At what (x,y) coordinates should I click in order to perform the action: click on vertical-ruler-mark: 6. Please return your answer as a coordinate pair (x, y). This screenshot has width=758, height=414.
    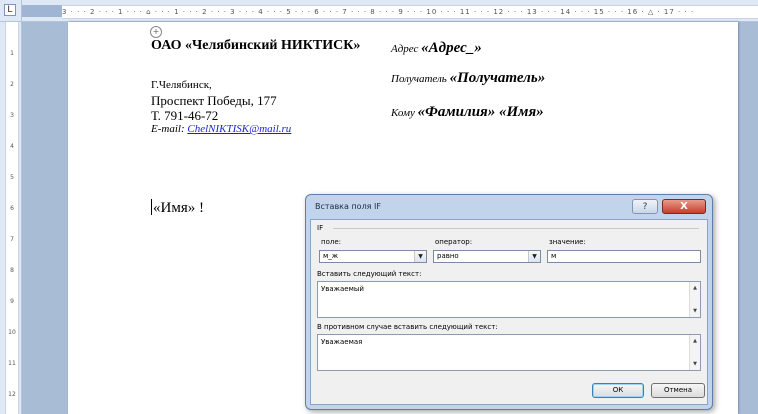
    Looking at the image, I should click on (12, 208).